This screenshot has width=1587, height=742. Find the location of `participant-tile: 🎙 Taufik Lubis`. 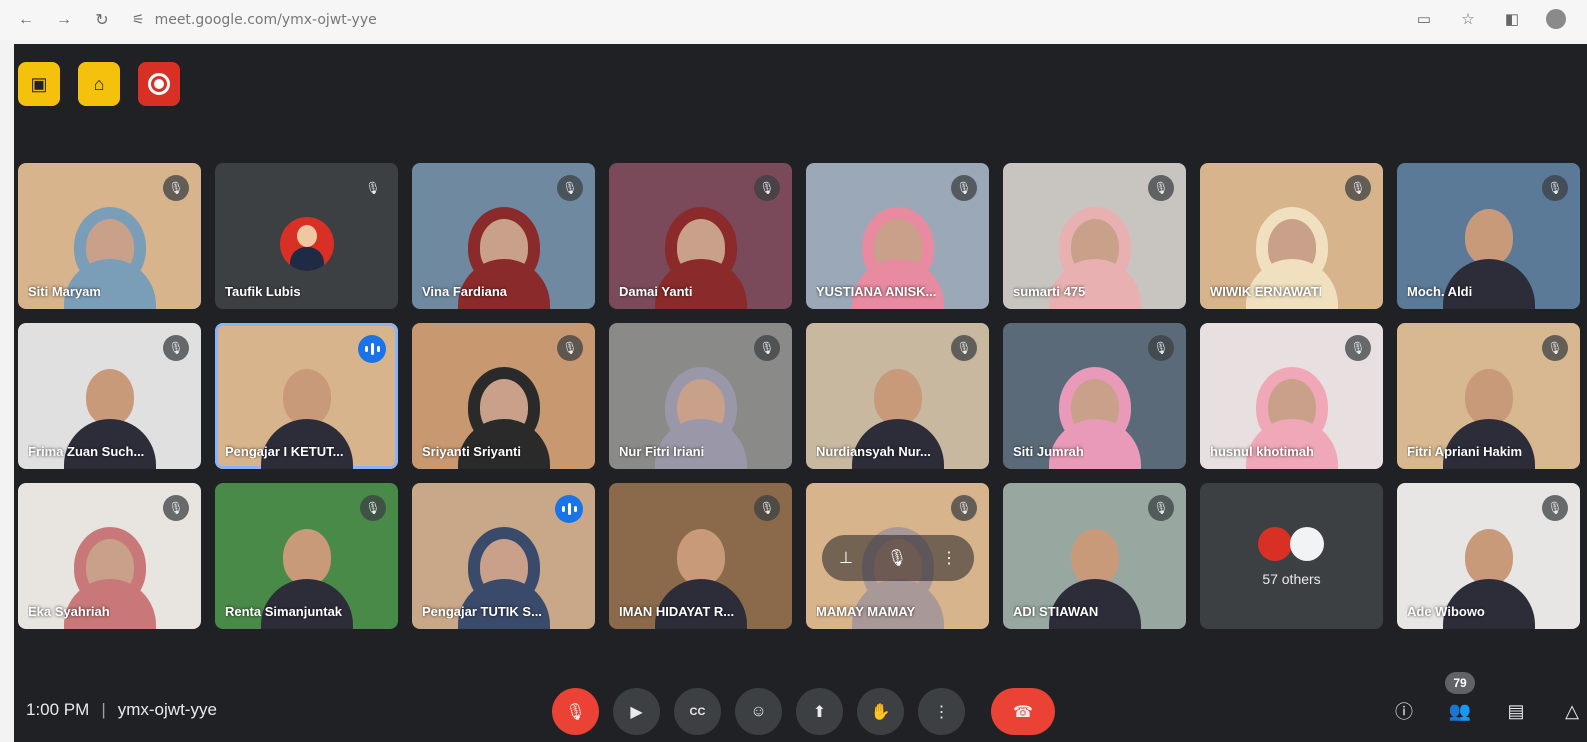

participant-tile: 🎙 Taufik Lubis is located at coordinates (306, 236).